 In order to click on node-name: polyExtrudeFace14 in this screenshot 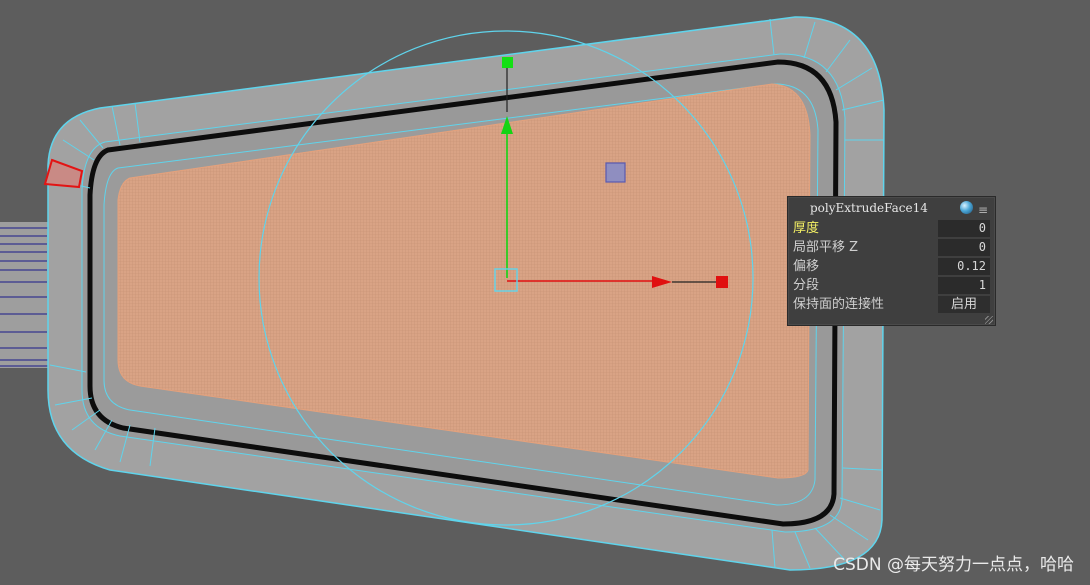, I will do `click(869, 208)`.